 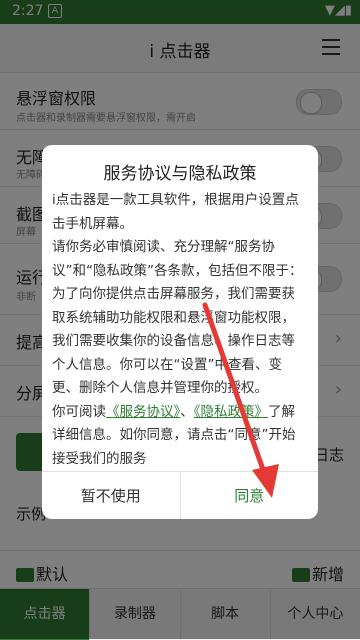 What do you see at coordinates (180, 174) in the screenshot?
I see `dialog-title: 服务协议与隐私政策` at bounding box center [180, 174].